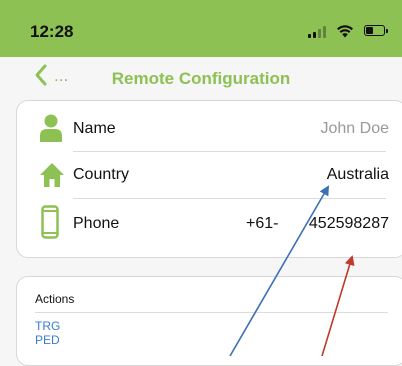  Describe the element at coordinates (376, 30) in the screenshot. I see `battery-icon` at that location.